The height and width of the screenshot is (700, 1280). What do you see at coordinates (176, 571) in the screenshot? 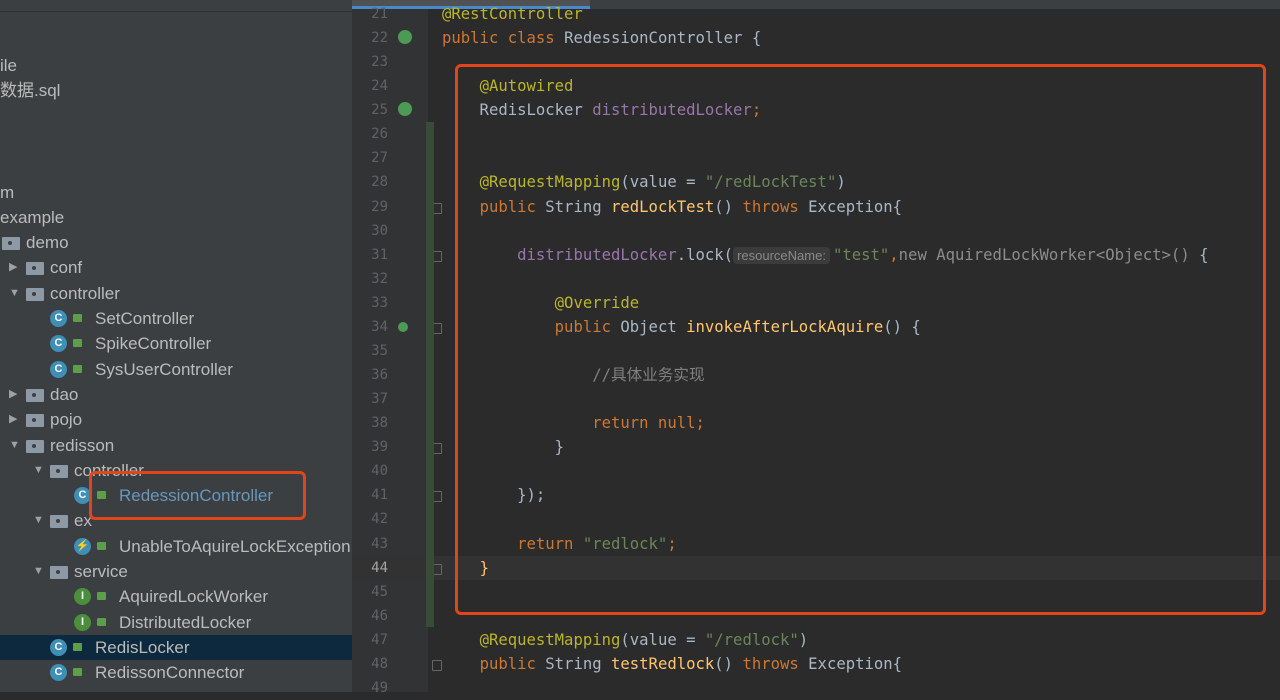
I see `tree-item-service: ▼ service` at bounding box center [176, 571].